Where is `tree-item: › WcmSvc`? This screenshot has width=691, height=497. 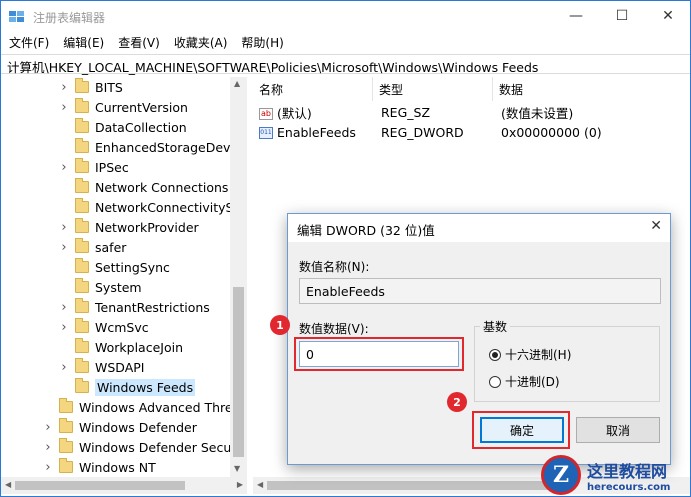 tree-item: › WcmSvc is located at coordinates (104, 327).